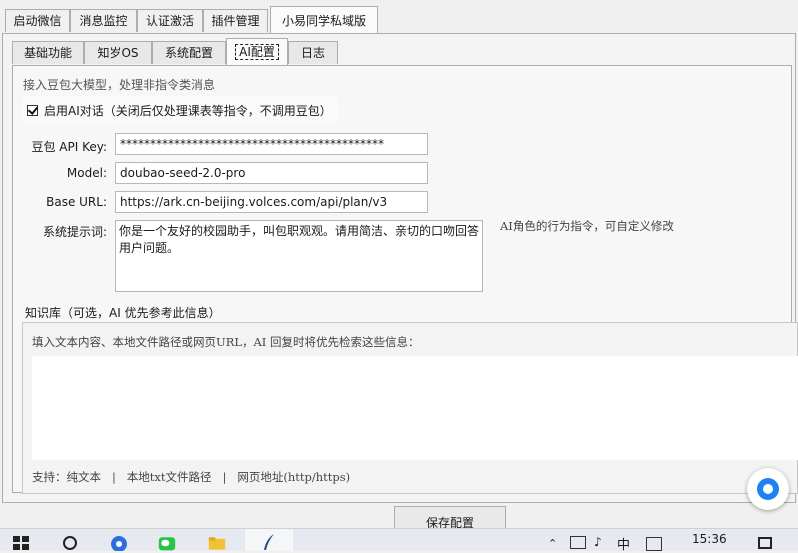 This screenshot has width=798, height=553. Describe the element at coordinates (299, 256) in the screenshot. I see `system-prompt-textarea: 你是一个友好的校园助手，叫包职观观。请用简洁、亲切的口吻回答用户问题。` at that location.